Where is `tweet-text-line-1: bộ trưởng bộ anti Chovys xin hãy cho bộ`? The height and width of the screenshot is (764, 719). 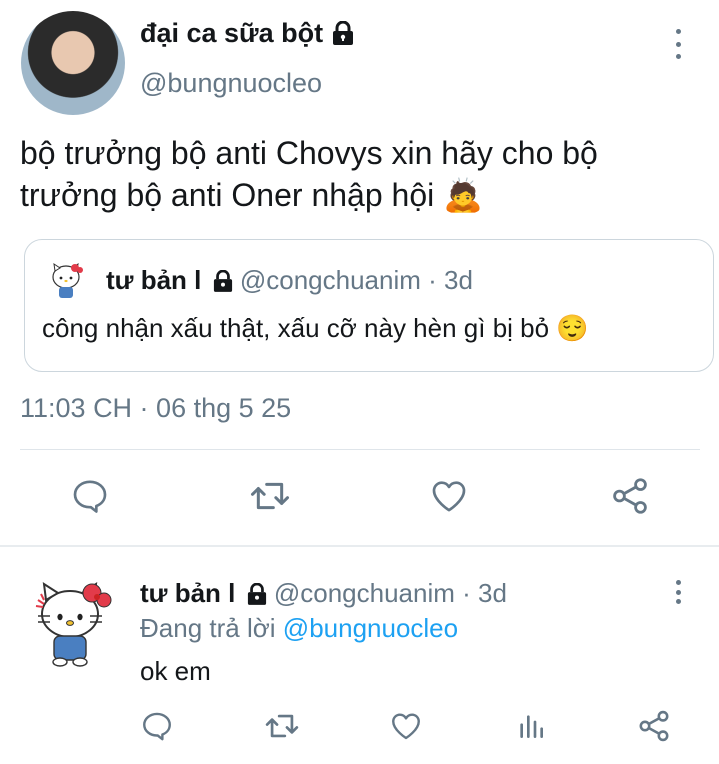 tweet-text-line-1: bộ trưởng bộ anti Chovys xin hãy cho bộ is located at coordinates (309, 153).